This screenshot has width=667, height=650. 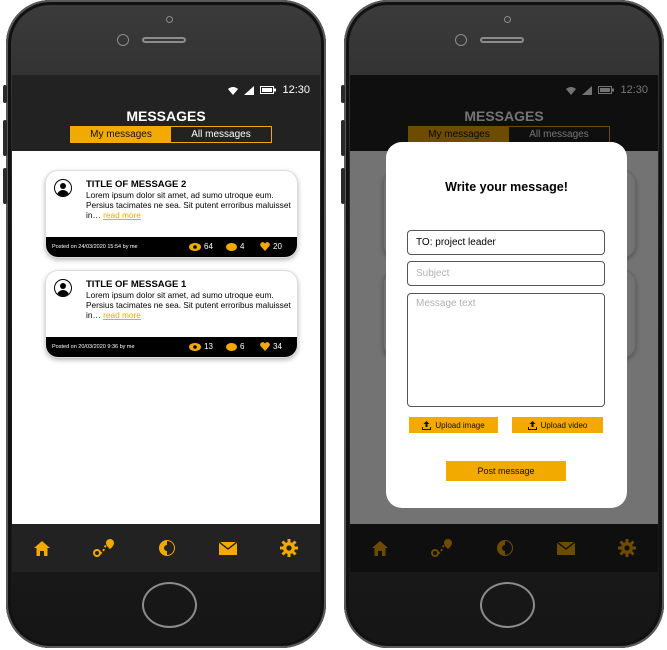 I want to click on upload-video-button: Upload video, so click(x=557, y=425).